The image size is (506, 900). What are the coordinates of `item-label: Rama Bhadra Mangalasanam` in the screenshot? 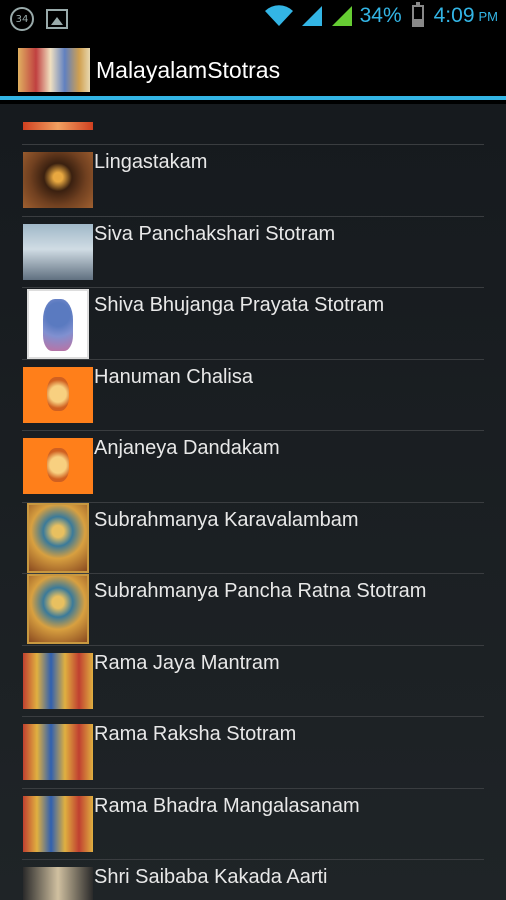 It's located at (227, 805).